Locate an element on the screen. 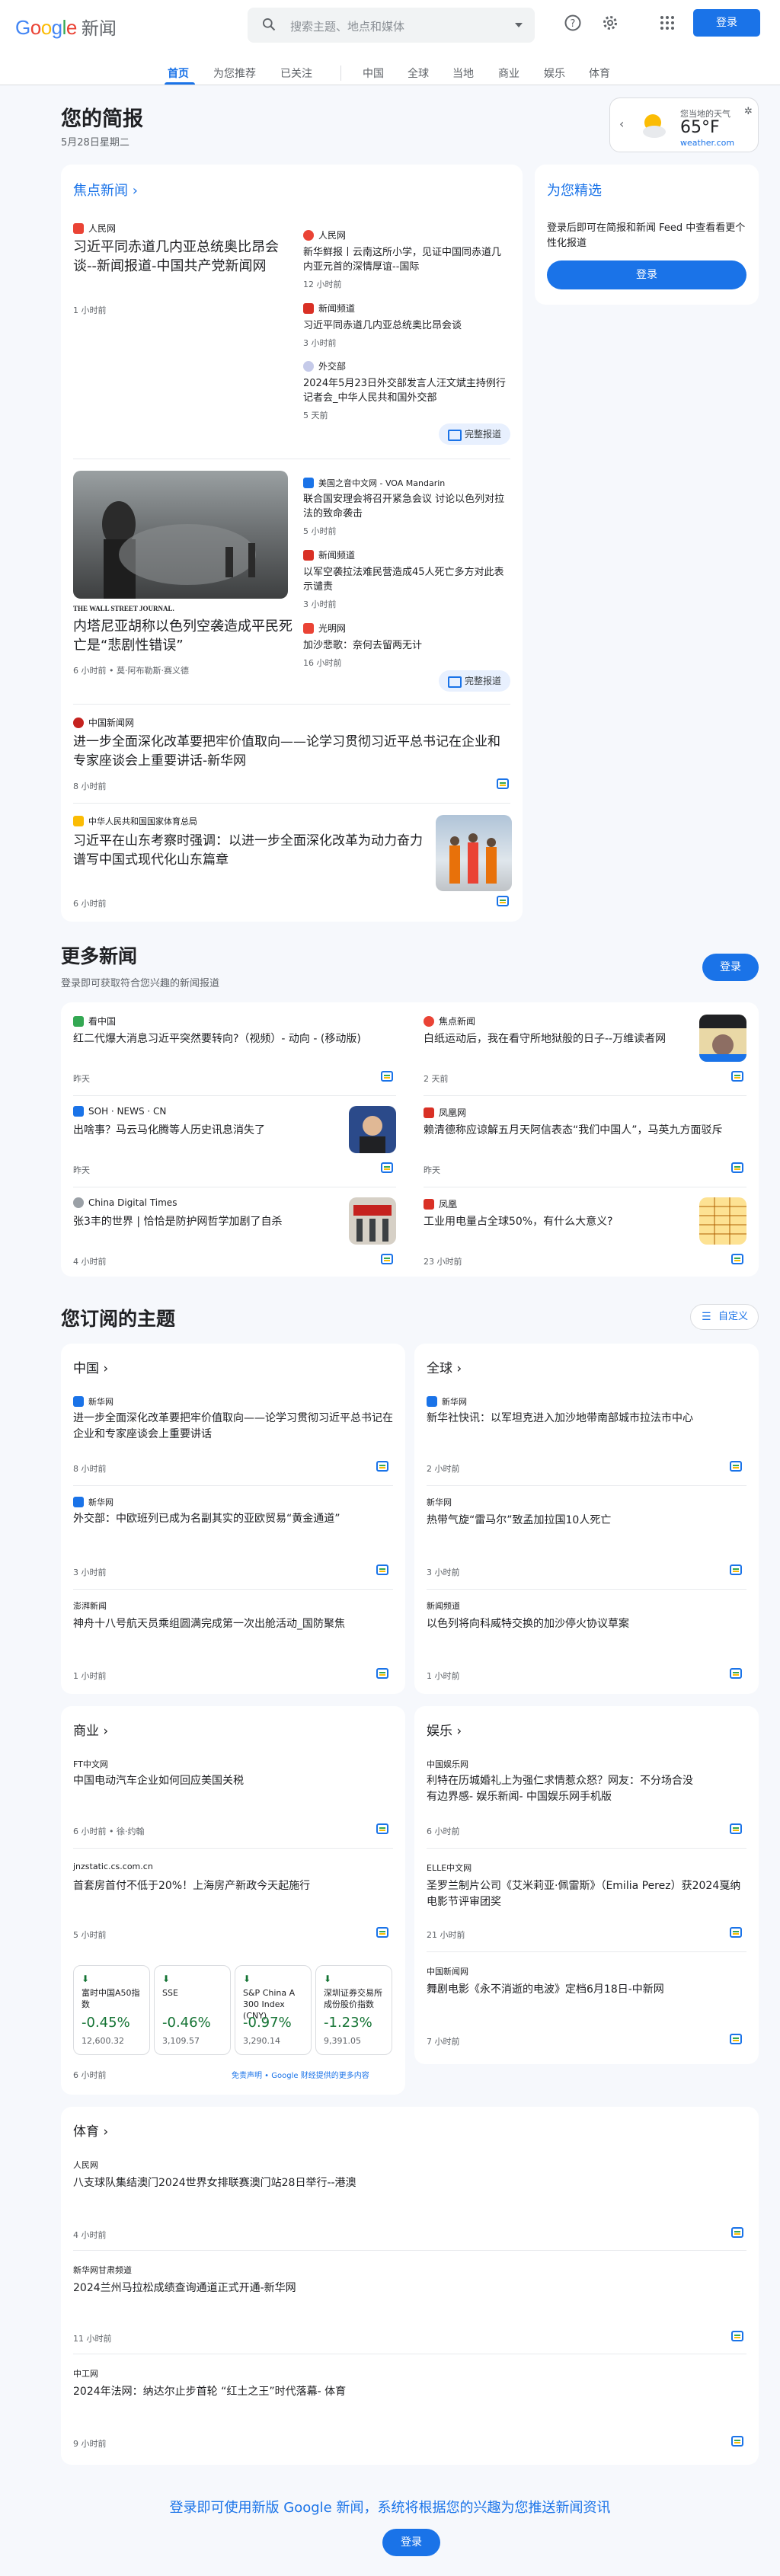  tab-following: 已关注 is located at coordinates (296, 73).